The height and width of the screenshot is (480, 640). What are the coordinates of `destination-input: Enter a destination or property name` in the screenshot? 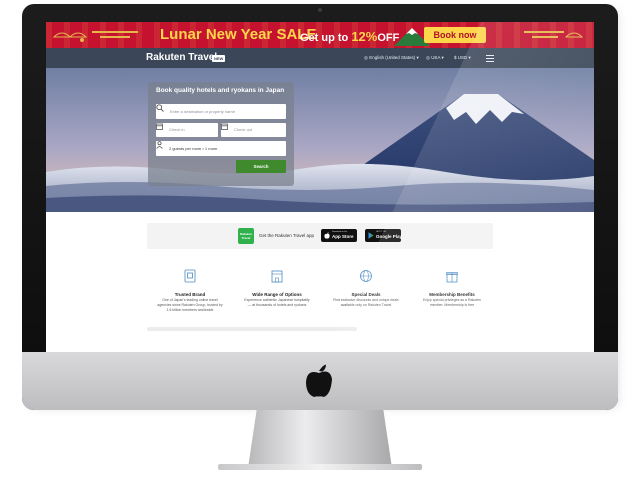 It's located at (221, 111).